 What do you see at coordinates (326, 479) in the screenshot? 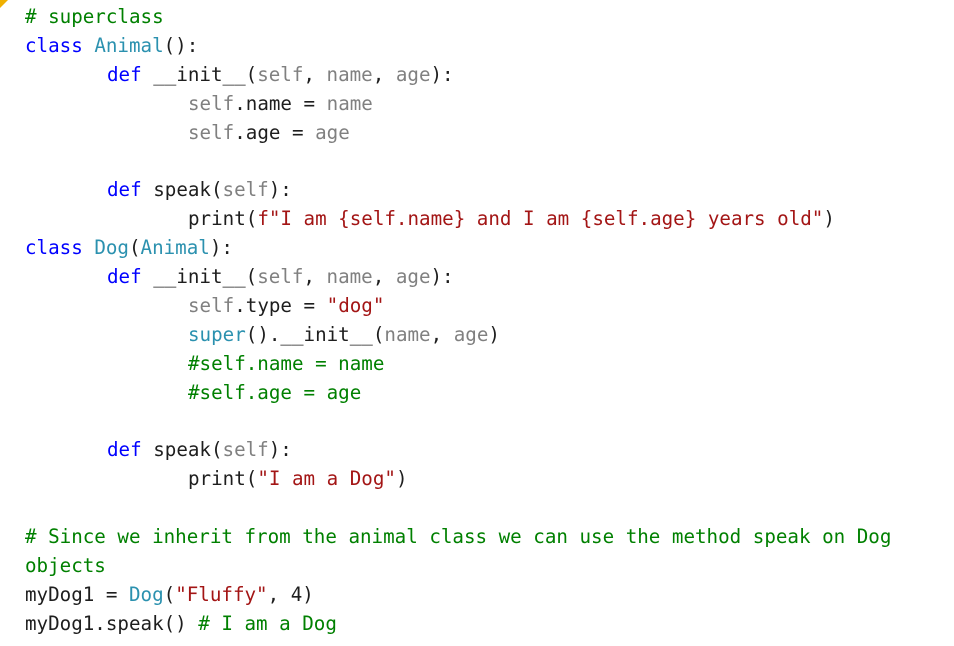
I see `code-string: "I am a Dog"` at bounding box center [326, 479].